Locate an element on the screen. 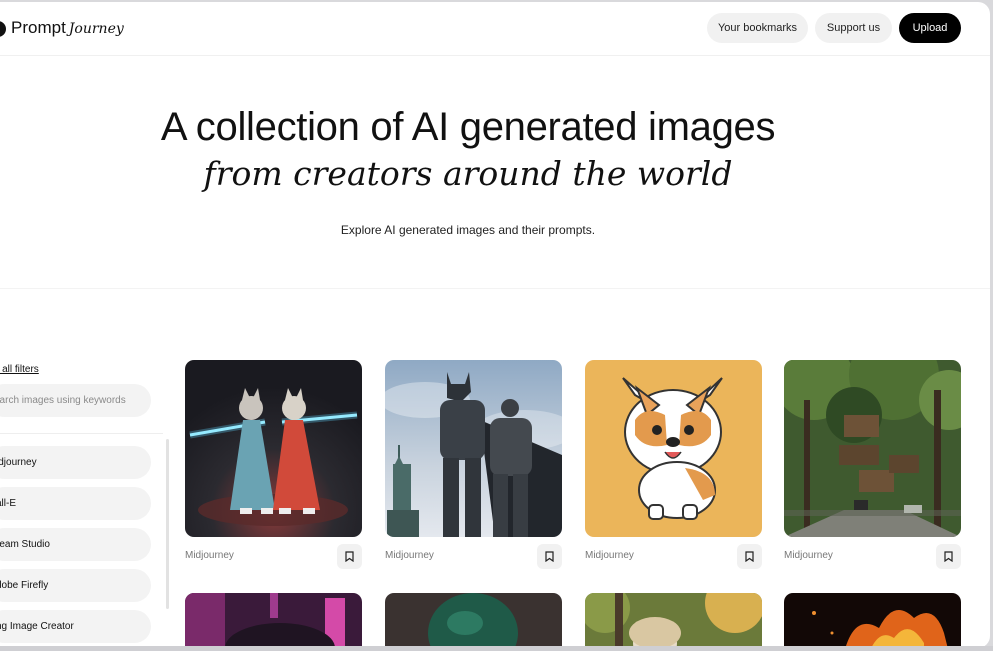  autumn-portrait-image is located at coordinates (673, 620).